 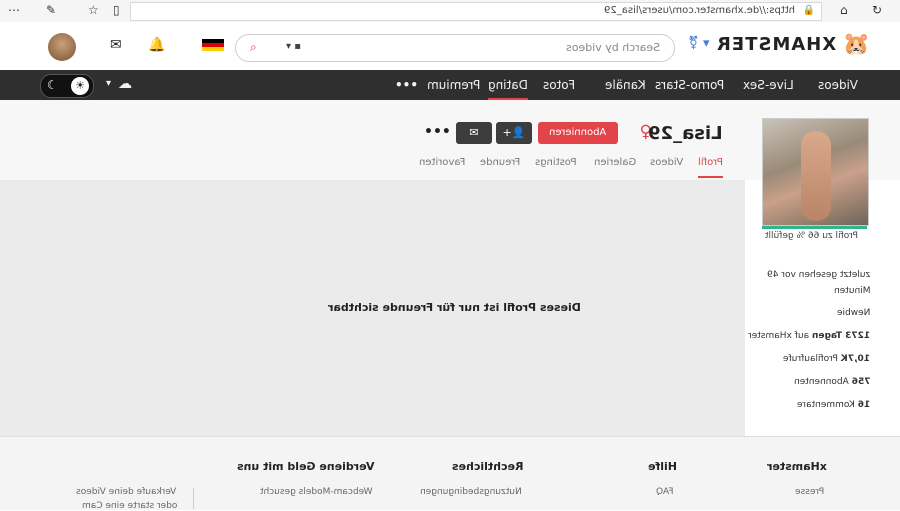 What do you see at coordinates (488, 466) in the screenshot?
I see `footer-col-rechtliches: Rechtliches` at bounding box center [488, 466].